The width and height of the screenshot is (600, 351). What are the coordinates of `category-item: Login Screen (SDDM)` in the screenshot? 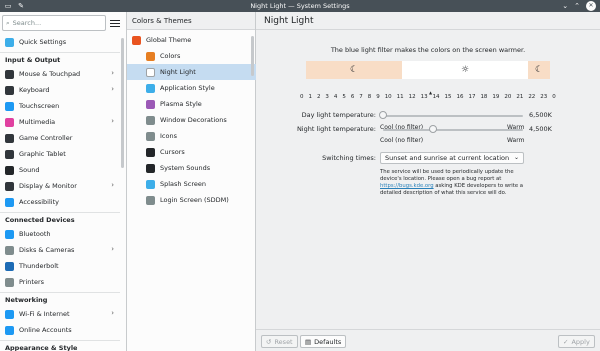 It's located at (191, 200).